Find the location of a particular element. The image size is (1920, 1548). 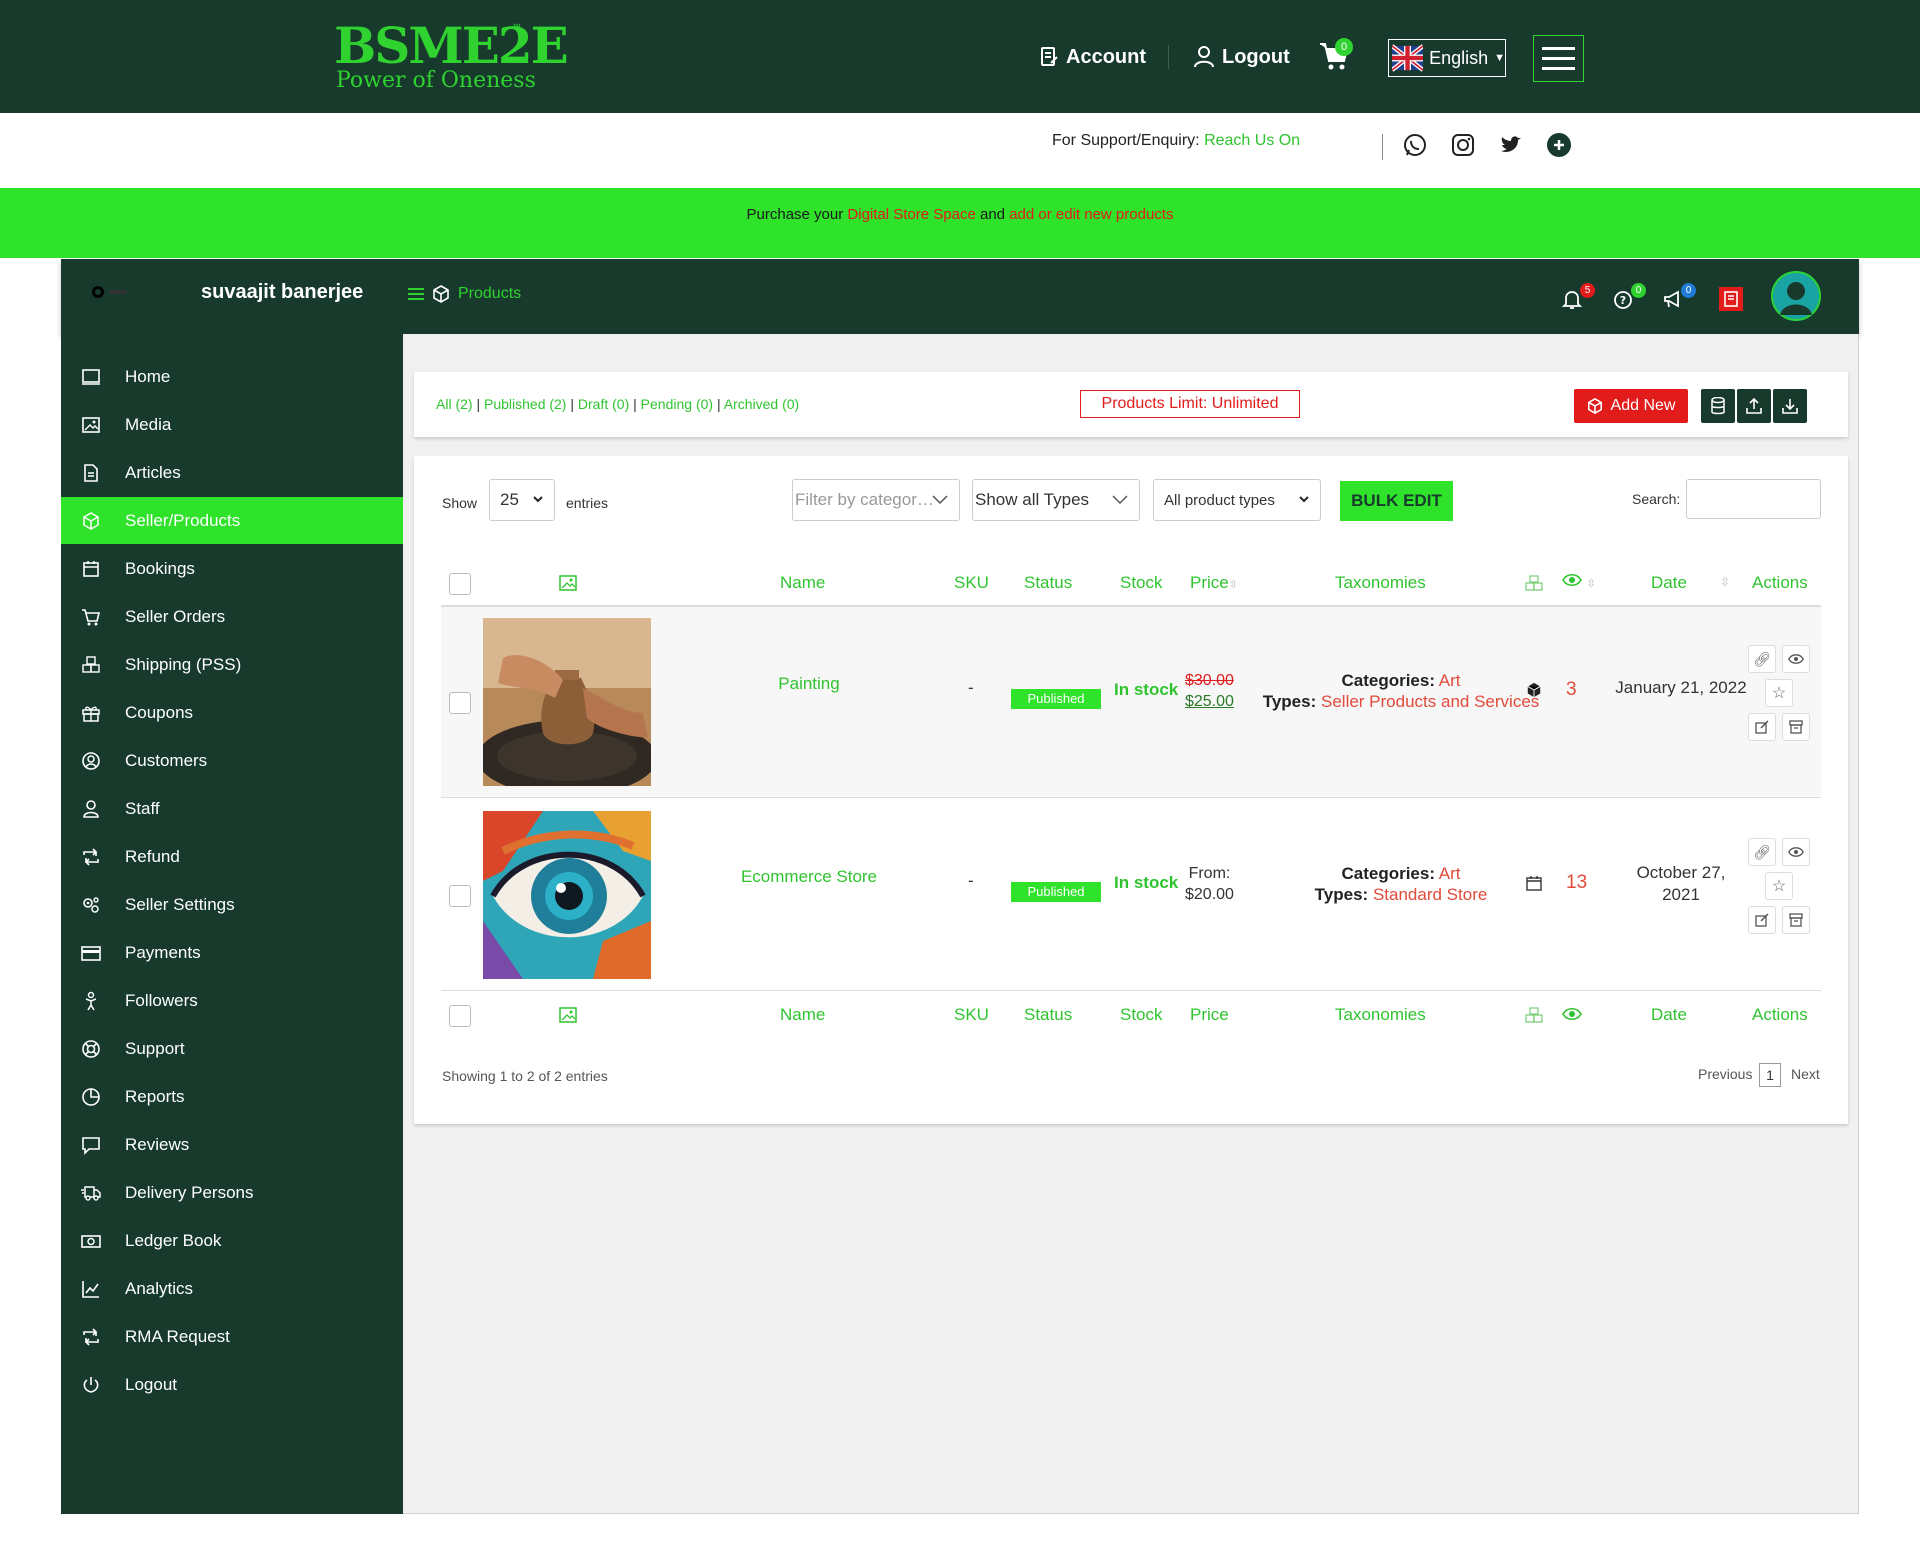

sidebar-item-shipping-pss: Shipping (PSS) is located at coordinates (232, 664).